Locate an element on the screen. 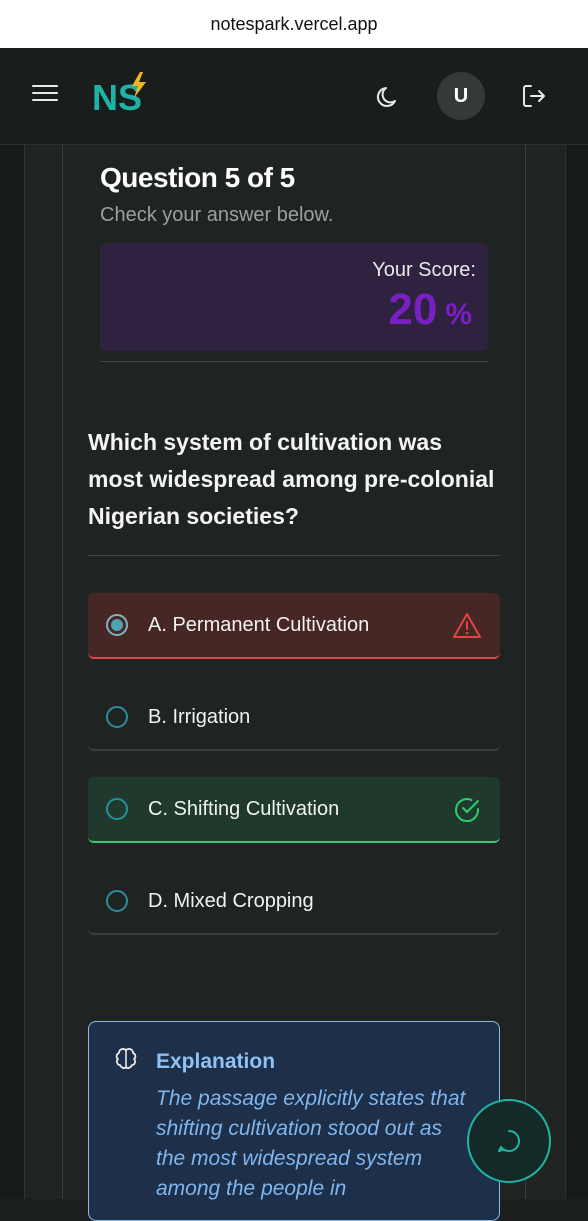 This screenshot has height=1221, width=588. moon-icon is located at coordinates (389, 97).